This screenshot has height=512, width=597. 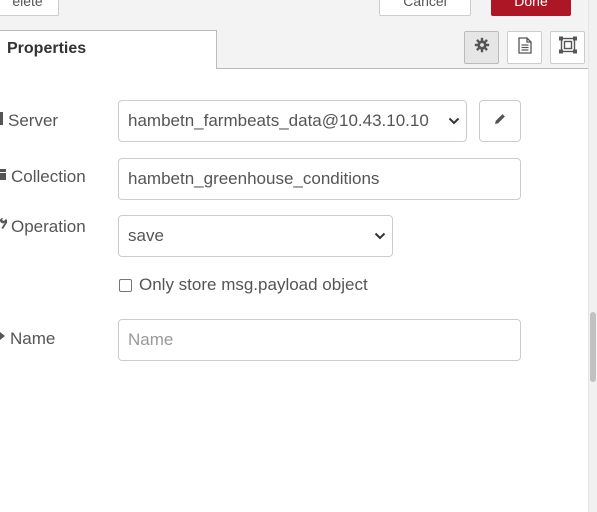 I want to click on tab-description-button, so click(x=524, y=47).